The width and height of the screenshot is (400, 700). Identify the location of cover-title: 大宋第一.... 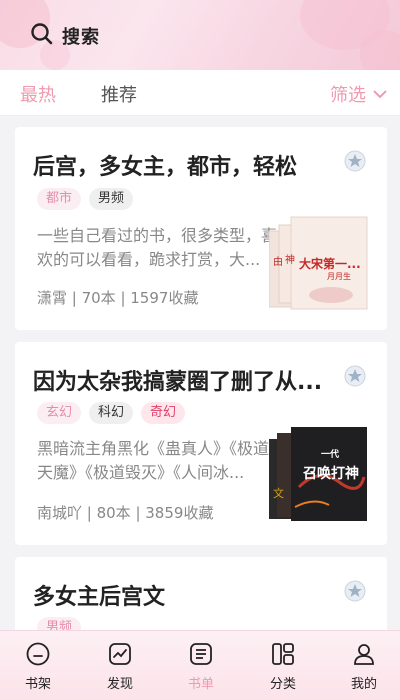
(330, 264).